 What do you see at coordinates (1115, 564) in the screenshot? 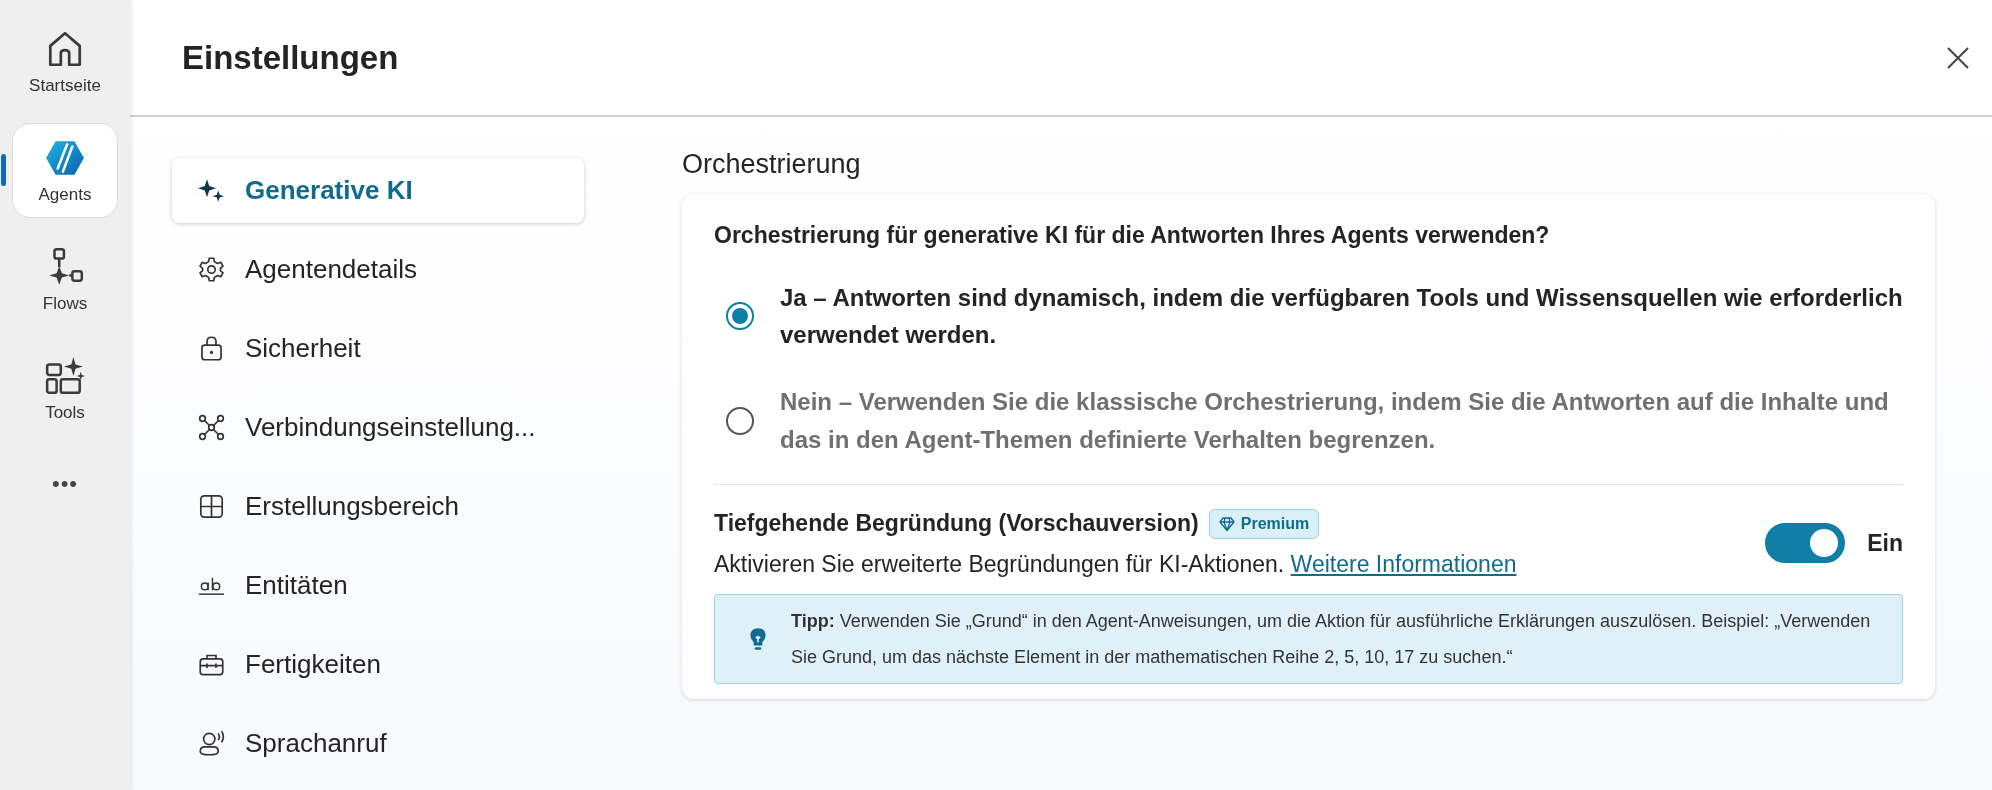
I see `setting-description: Aktivieren Sie erweiterte Begründungen für KI-Aktionen. Weitere Informationen` at bounding box center [1115, 564].